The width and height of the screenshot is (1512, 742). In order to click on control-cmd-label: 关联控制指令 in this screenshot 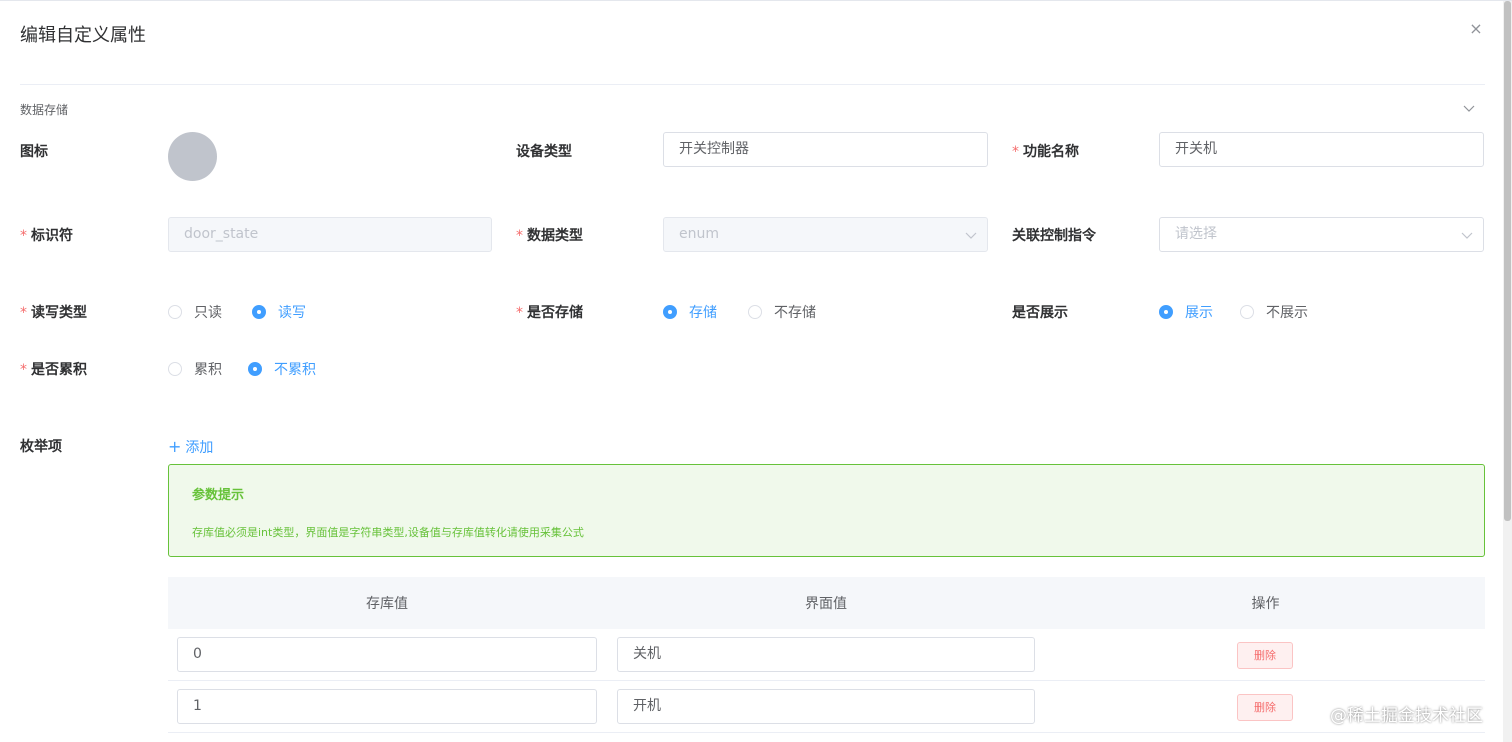, I will do `click(1054, 236)`.